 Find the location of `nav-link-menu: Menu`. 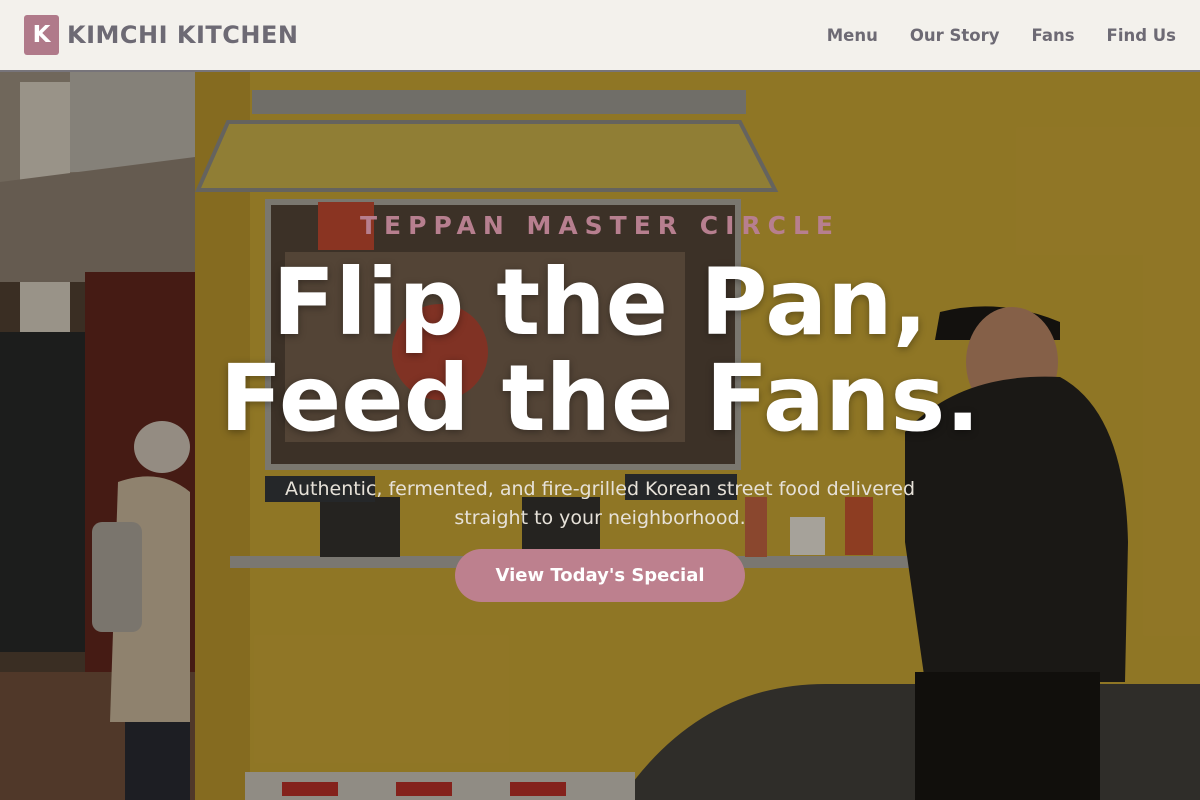

nav-link-menu: Menu is located at coordinates (852, 35).